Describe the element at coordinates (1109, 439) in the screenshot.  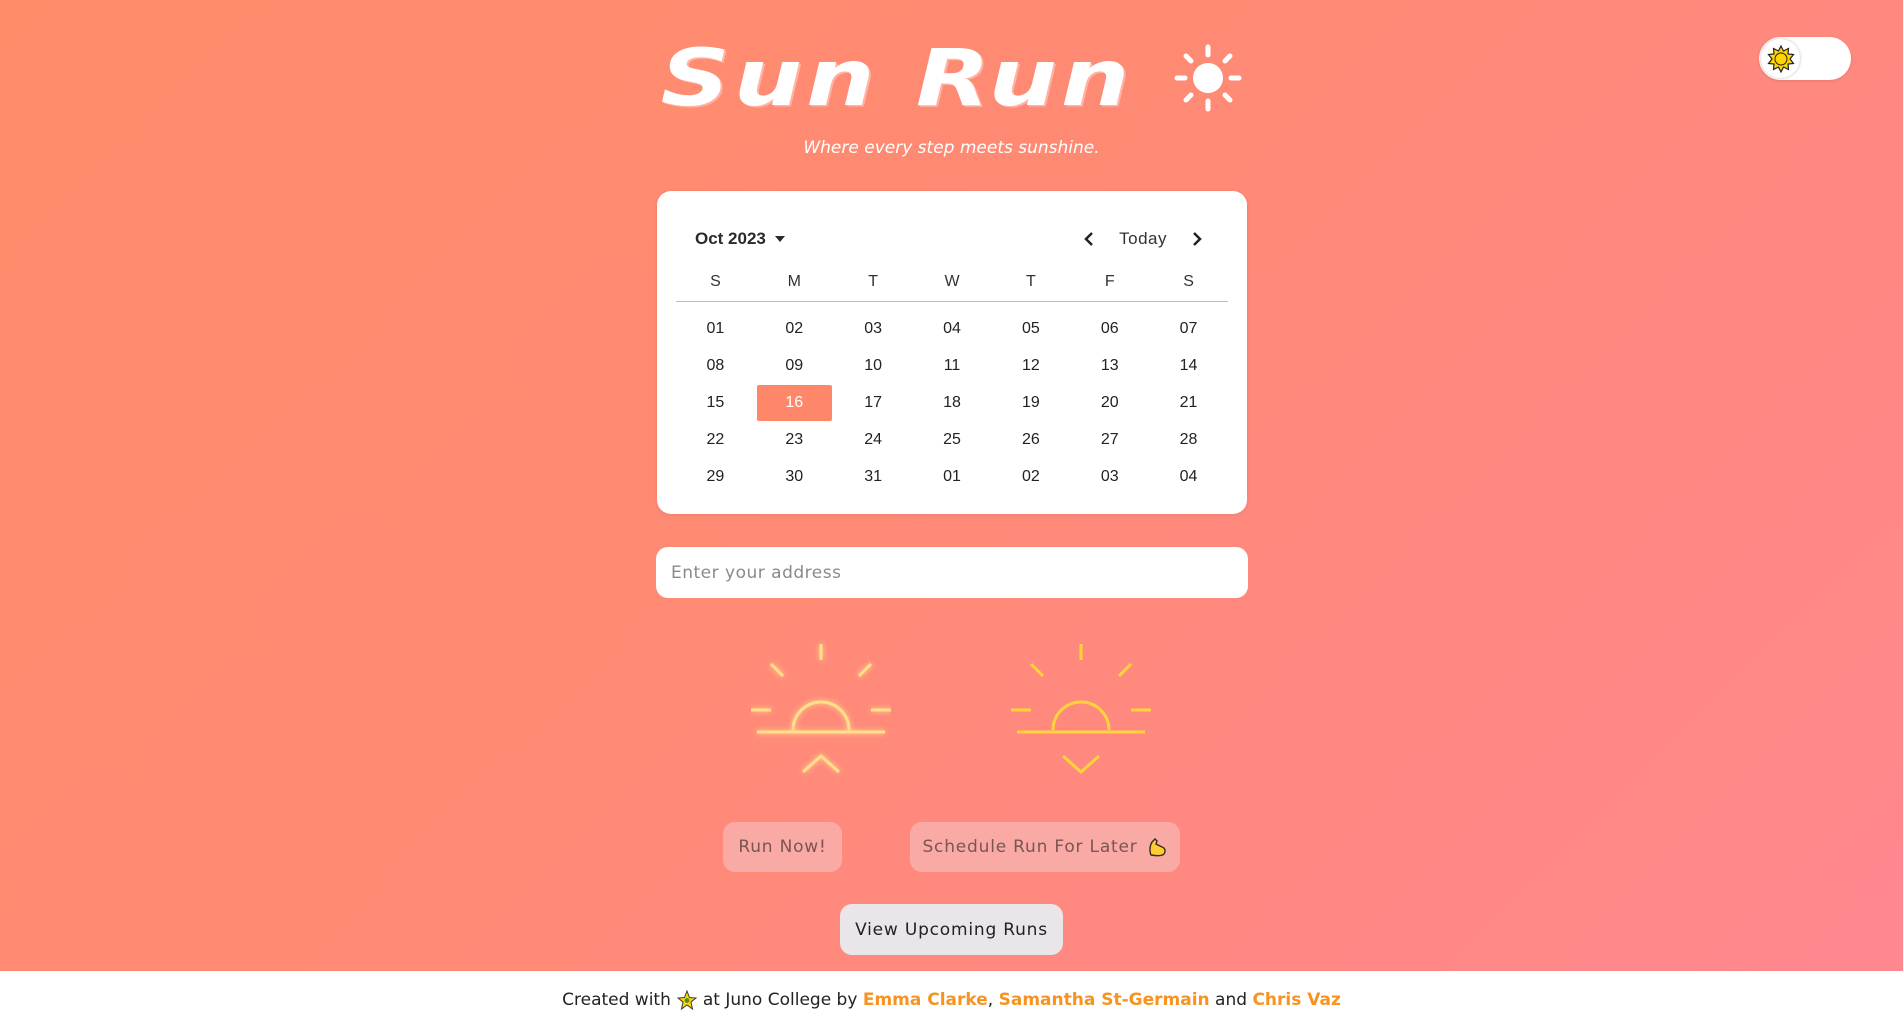
I see `day-cell: 27` at that location.